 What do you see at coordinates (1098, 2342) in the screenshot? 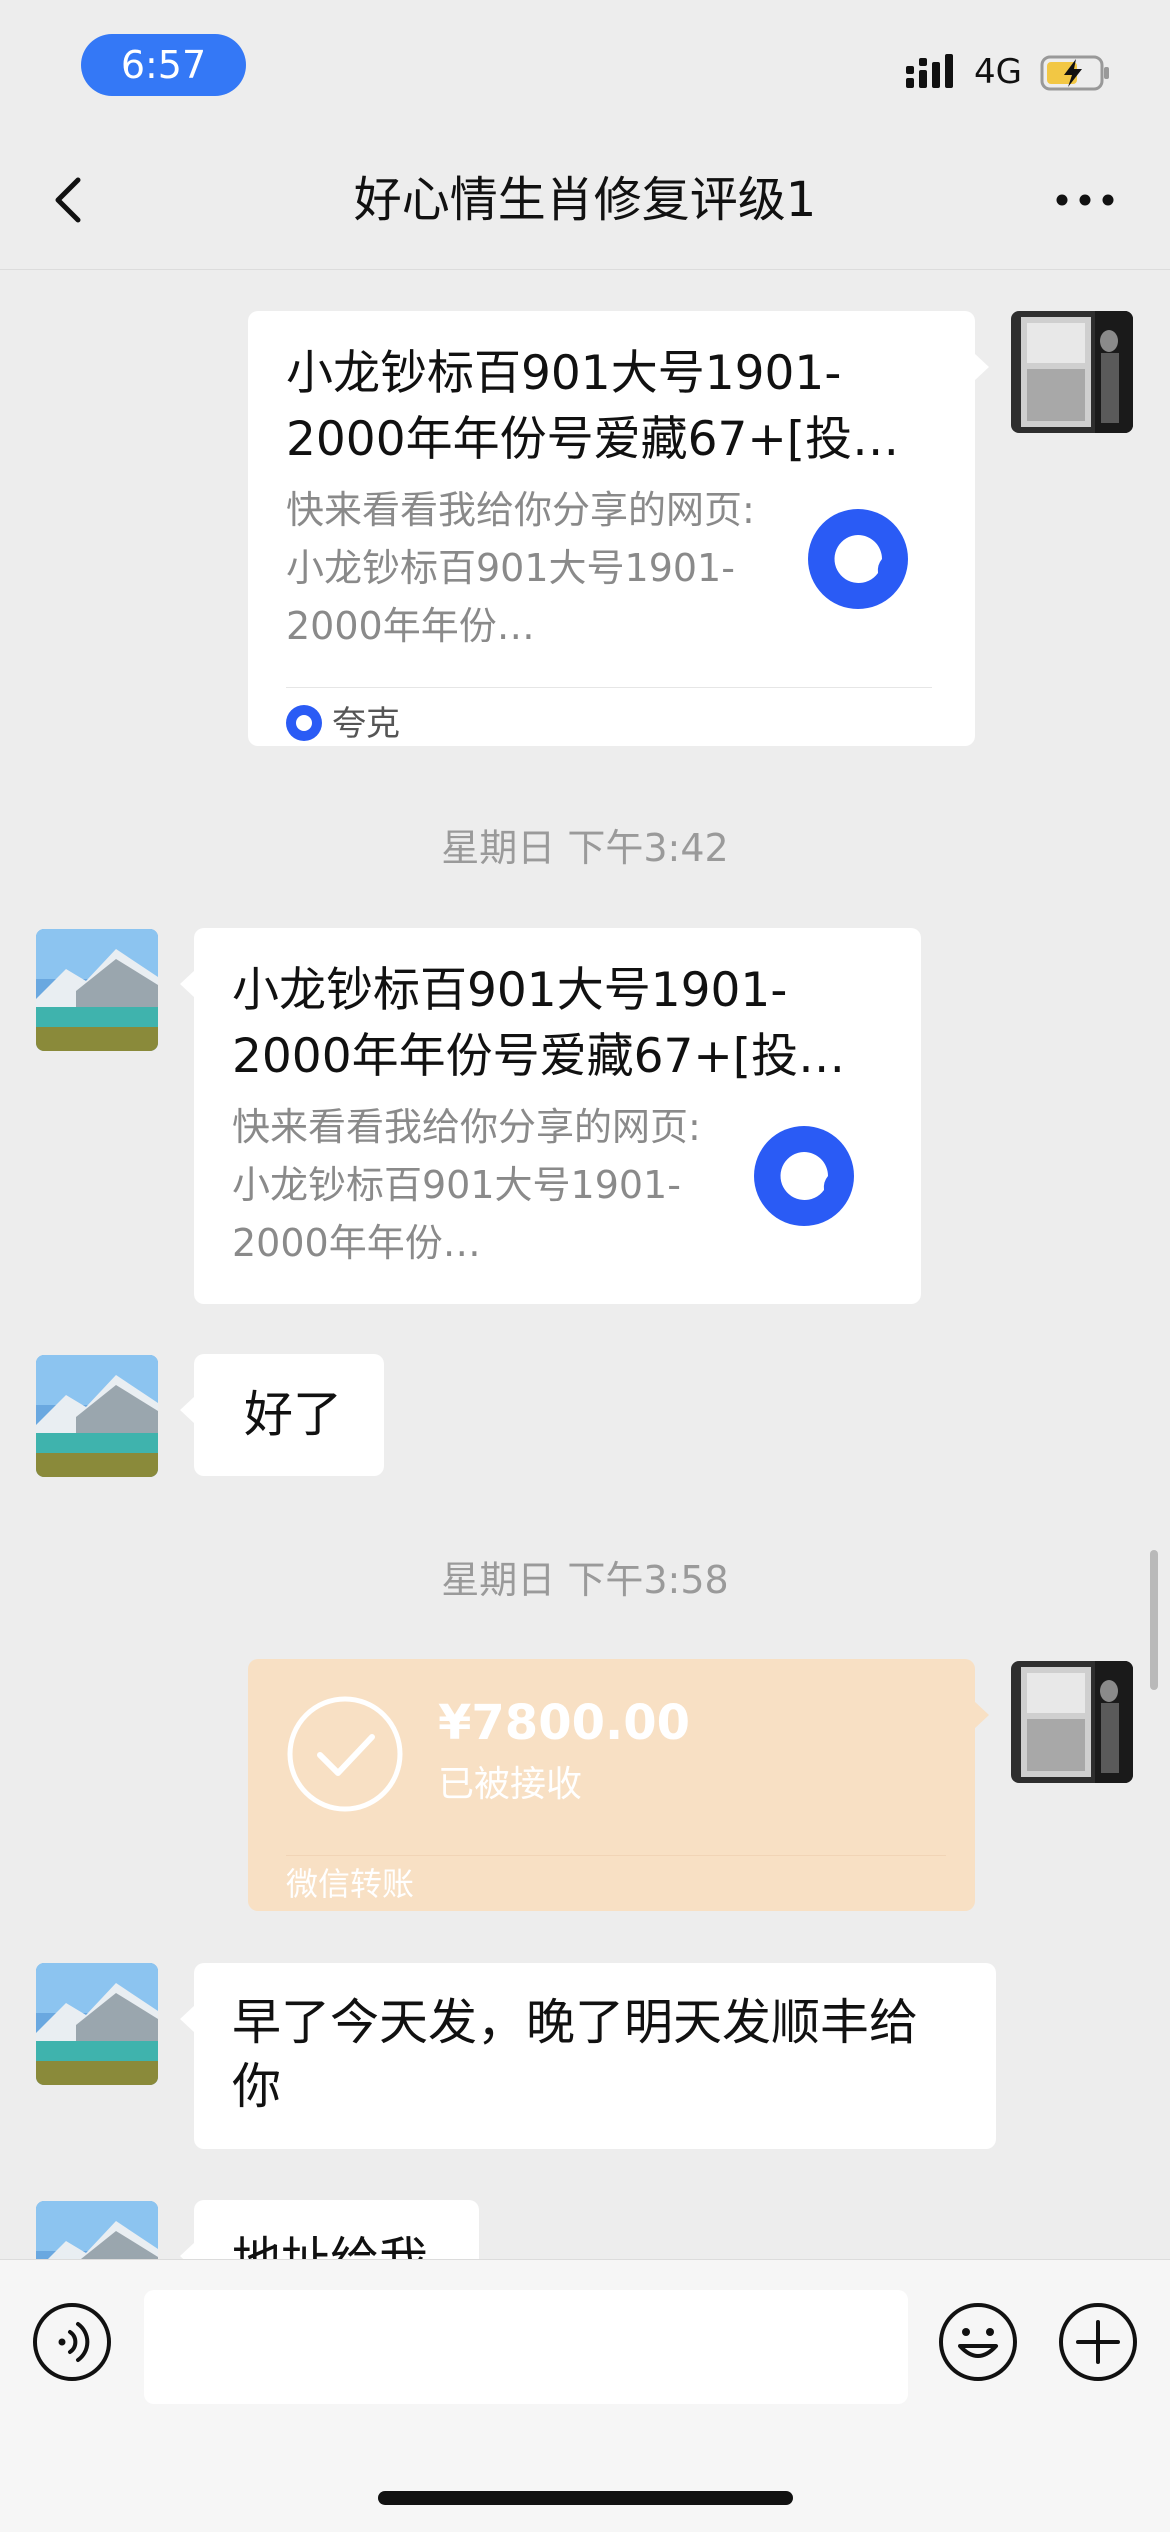
I see `plus-circle-icon` at bounding box center [1098, 2342].